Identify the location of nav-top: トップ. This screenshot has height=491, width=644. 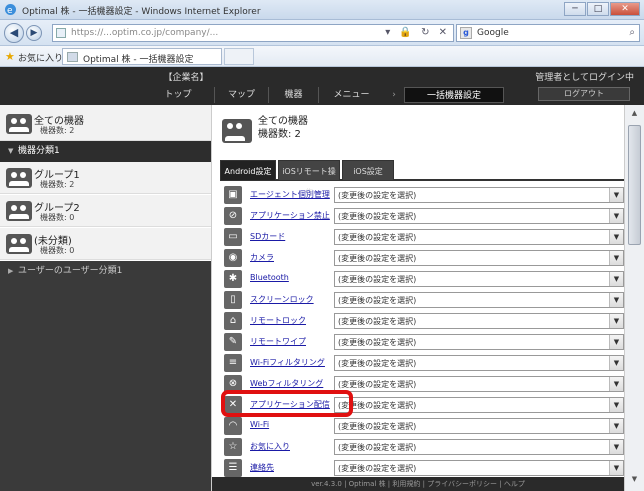
(178, 95).